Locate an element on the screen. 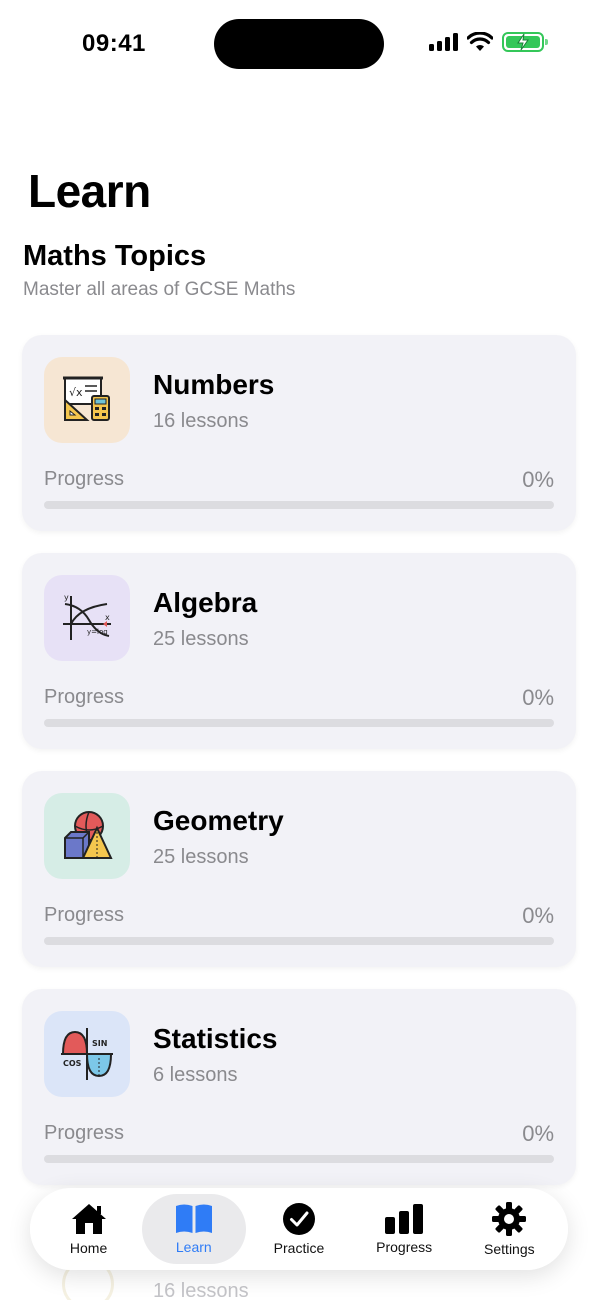  status-bar: 09:41 is located at coordinates (299, 45).